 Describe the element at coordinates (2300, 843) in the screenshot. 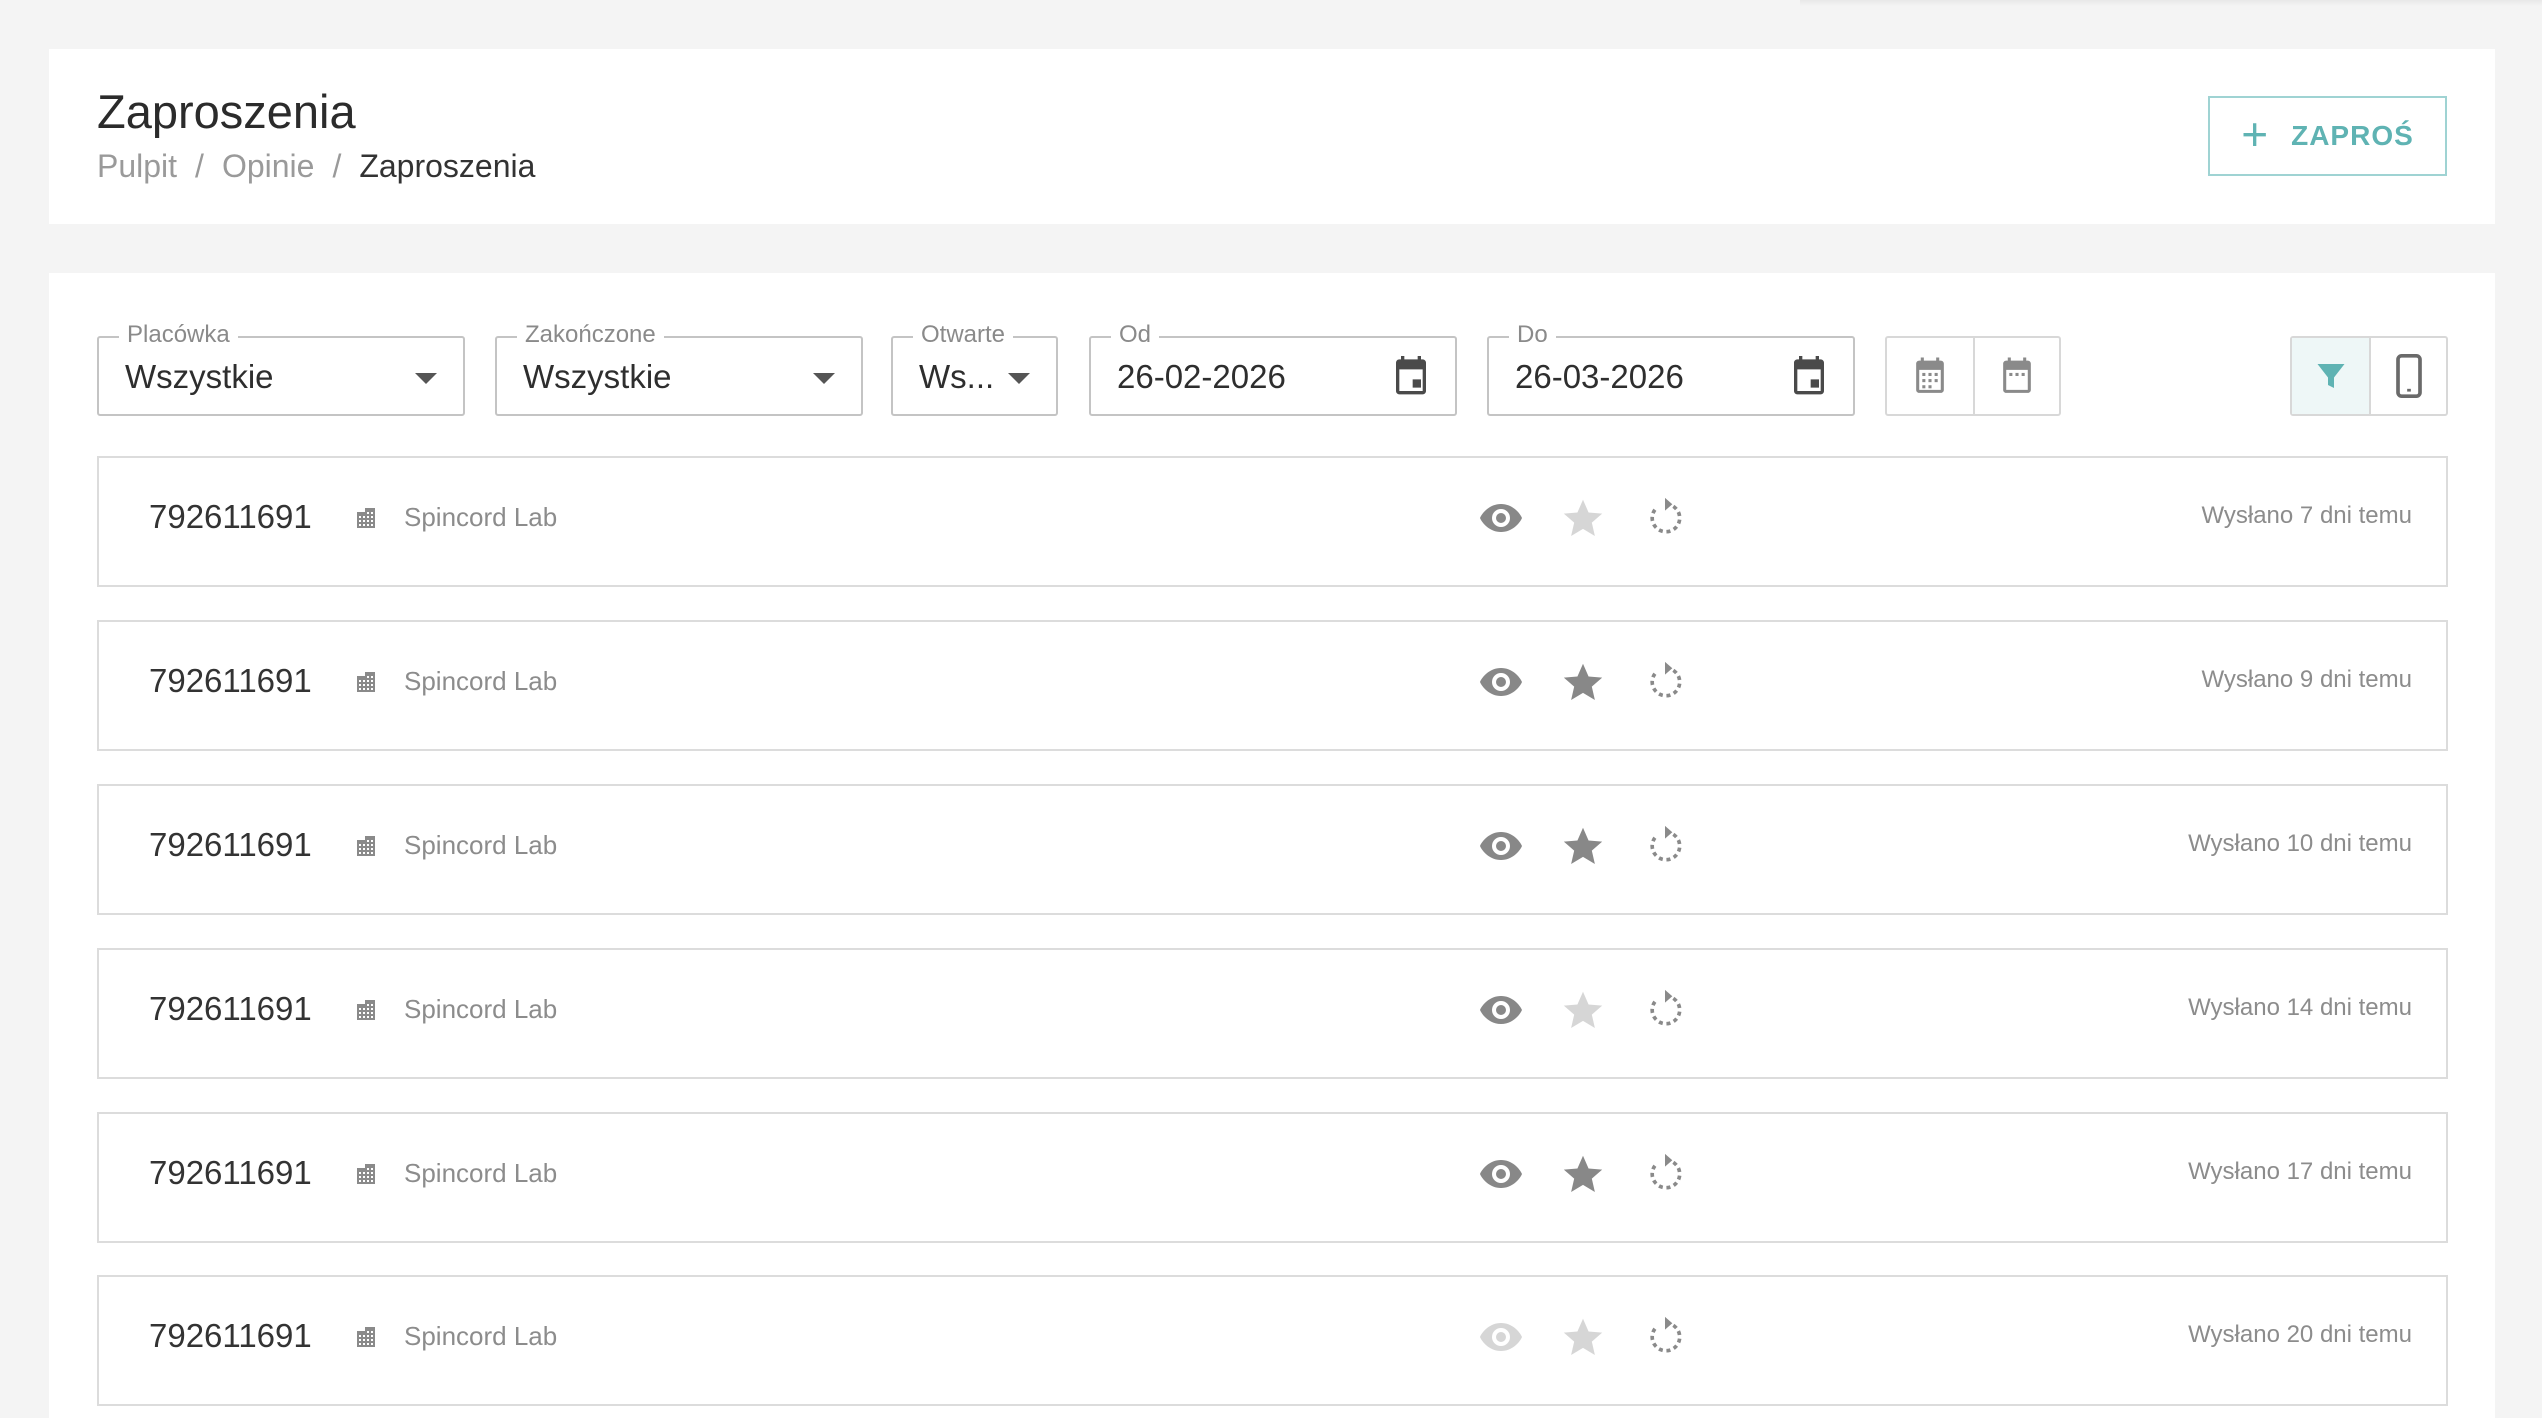

I see `sent-timestamp: Wysłano 10 dni temu` at that location.